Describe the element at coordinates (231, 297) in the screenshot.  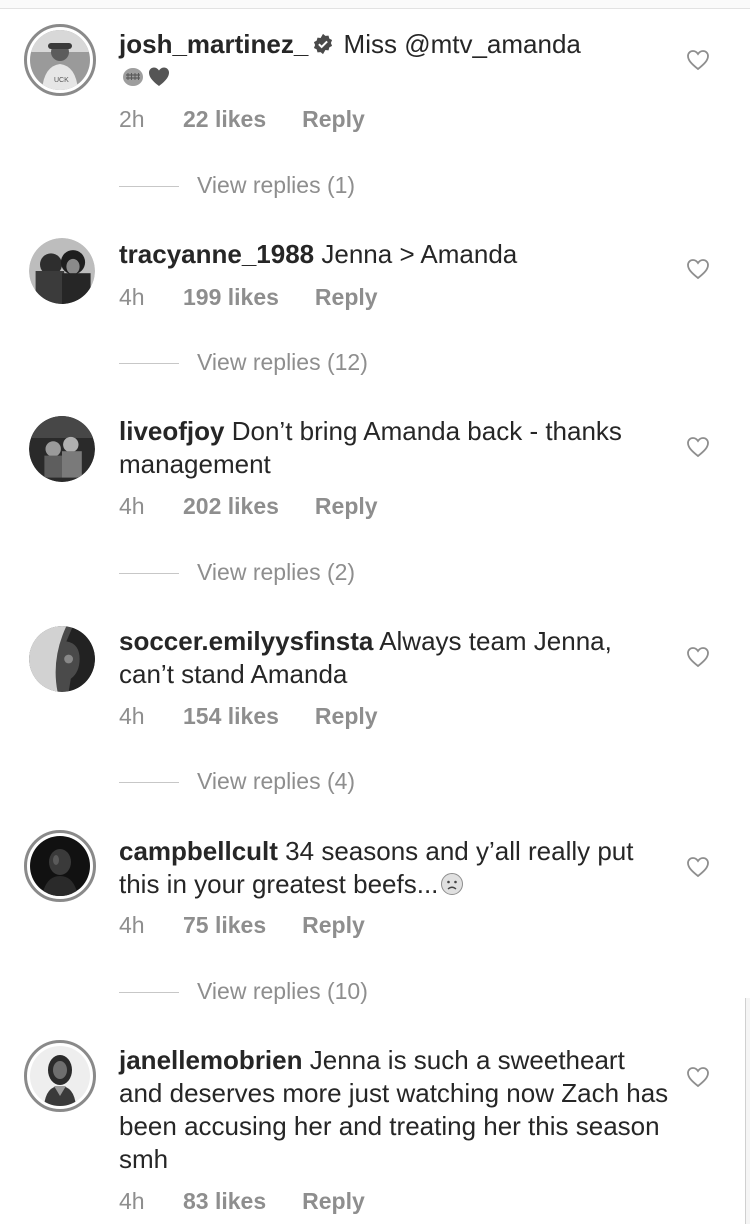
I see `comment-likes: 199 likes` at that location.